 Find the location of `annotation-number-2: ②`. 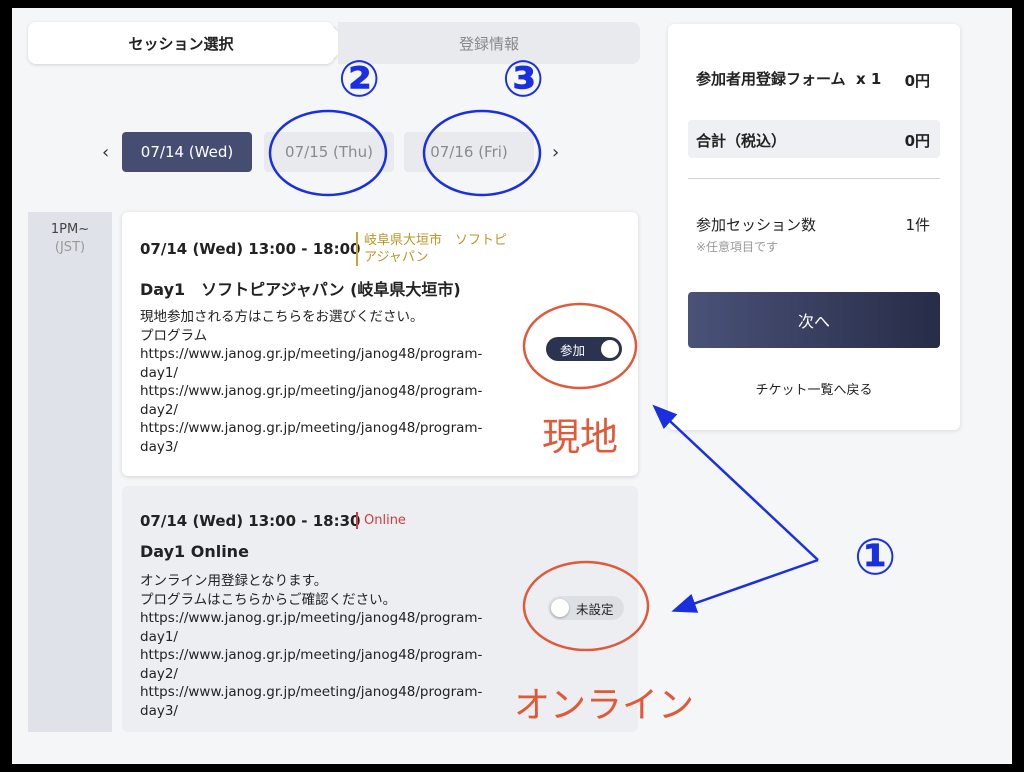

annotation-number-2: ② is located at coordinates (359, 79).